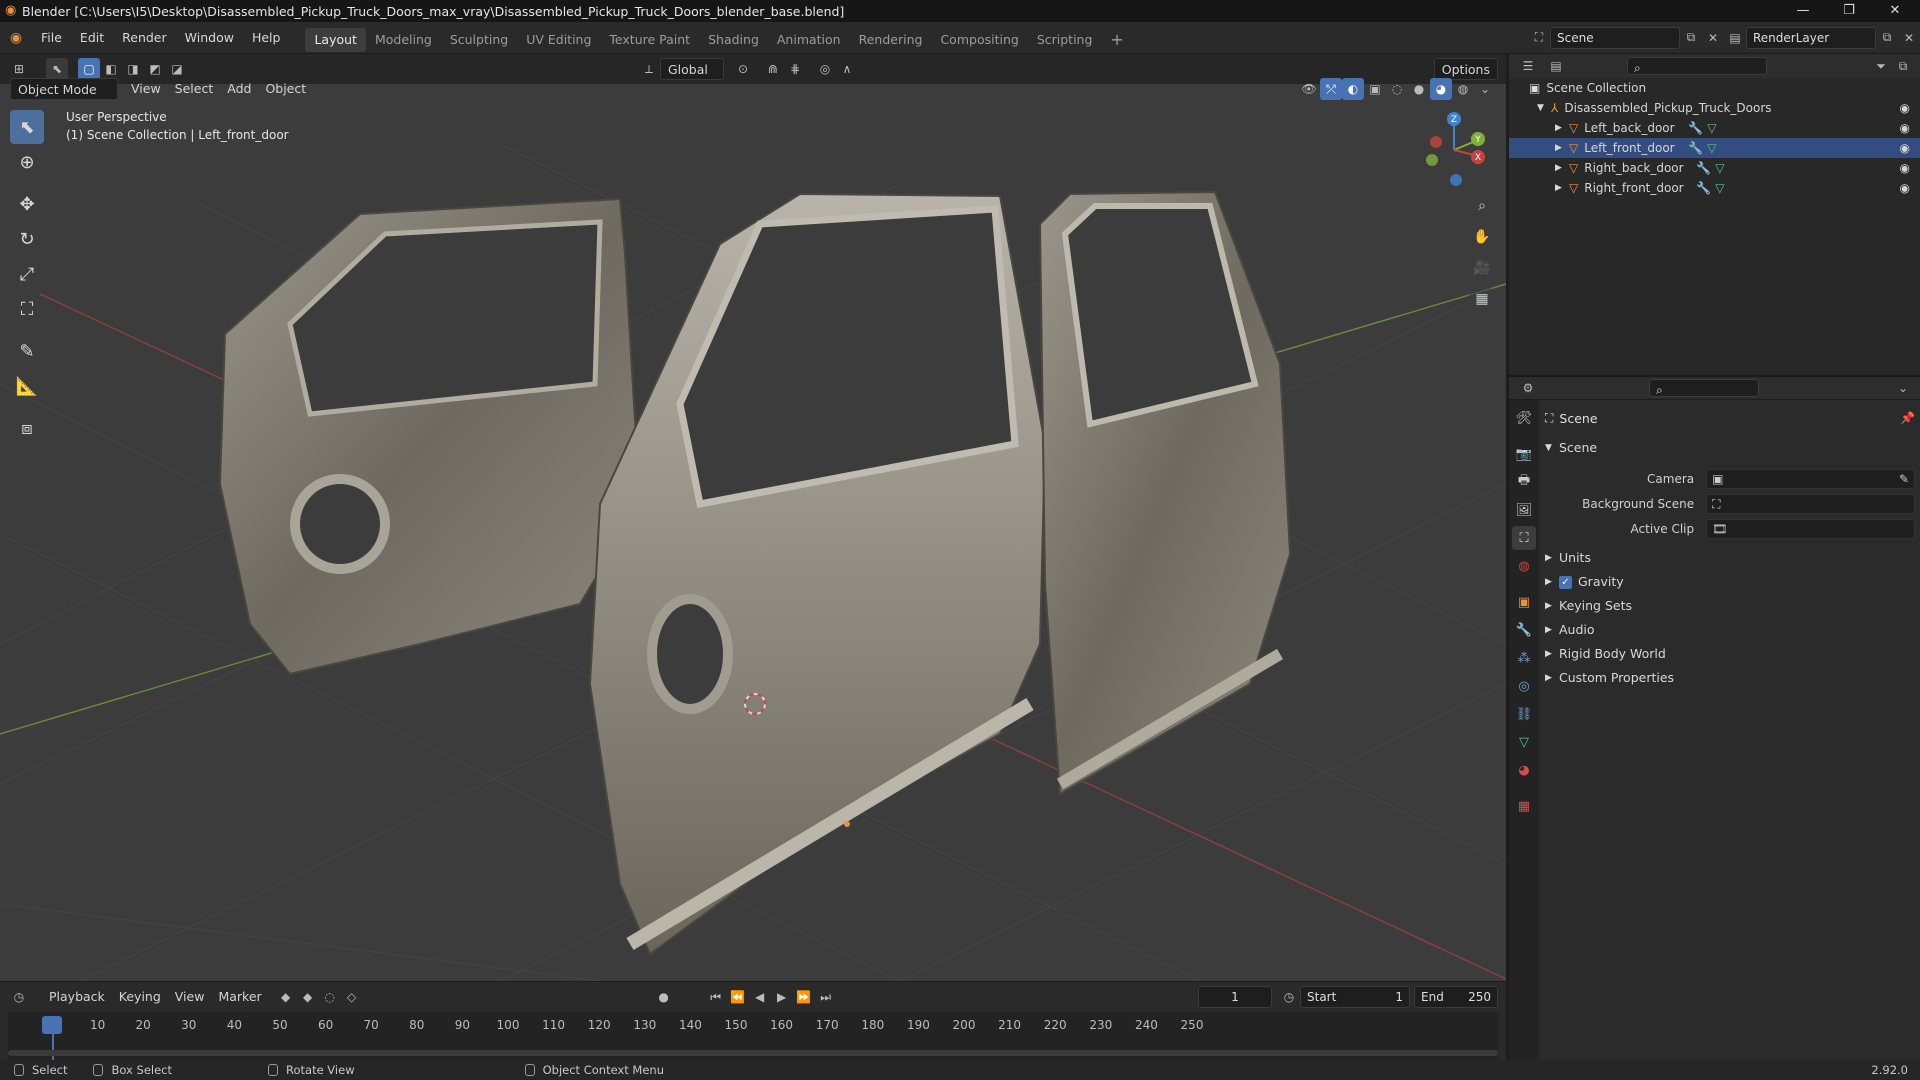 This screenshot has height=1080, width=1920. What do you see at coordinates (1730, 558) in the screenshot?
I see `panel-units: ▶ Units` at bounding box center [1730, 558].